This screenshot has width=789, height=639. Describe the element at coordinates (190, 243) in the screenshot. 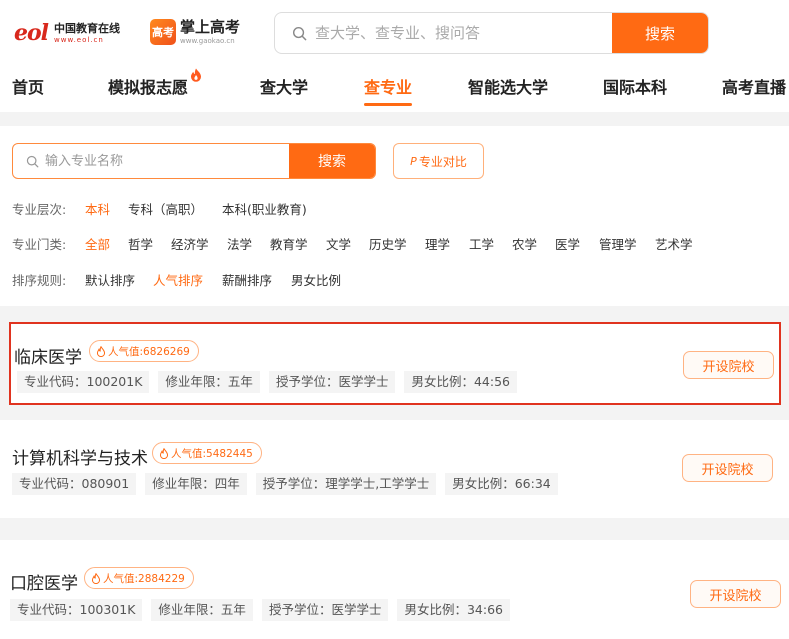

I see `category-option: 经济学` at that location.